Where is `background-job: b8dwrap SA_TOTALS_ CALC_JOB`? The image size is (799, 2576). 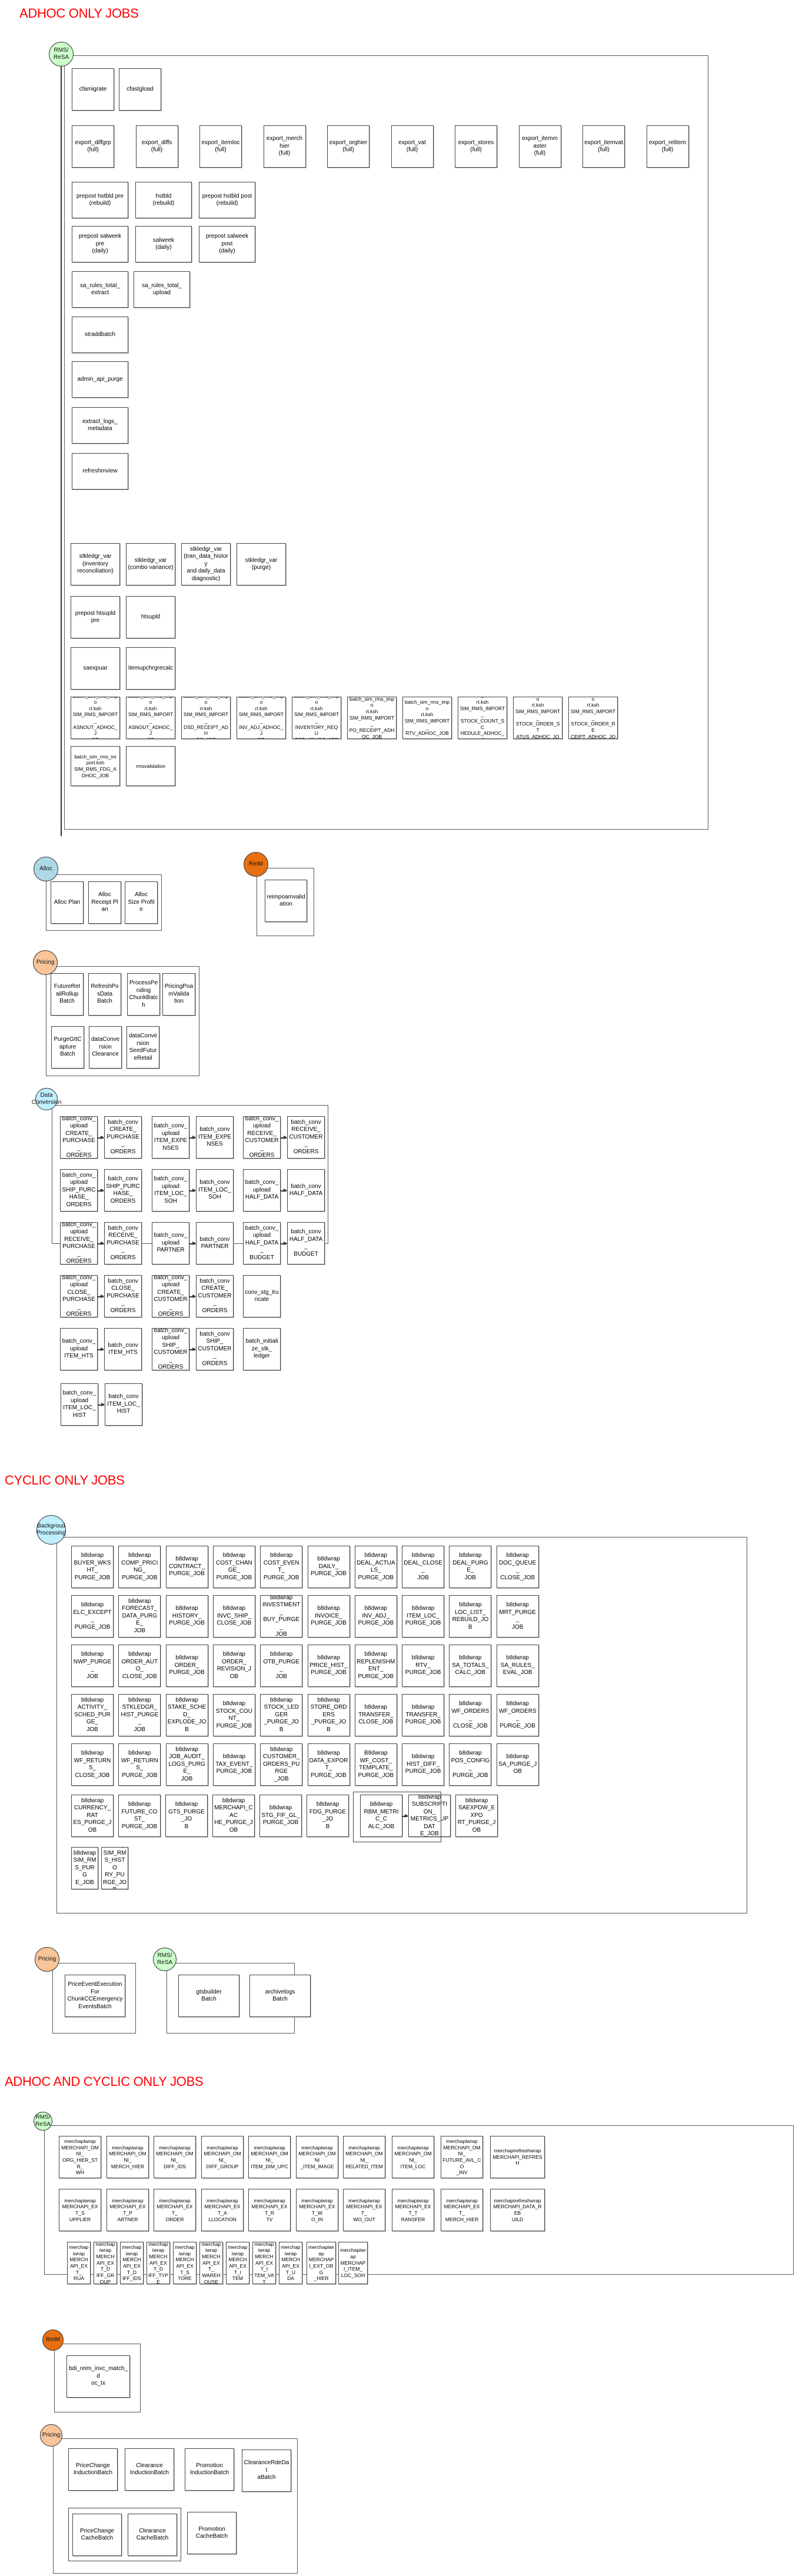 background-job: b8dwrap SA_TOTALS_ CALC_JOB is located at coordinates (470, 1666).